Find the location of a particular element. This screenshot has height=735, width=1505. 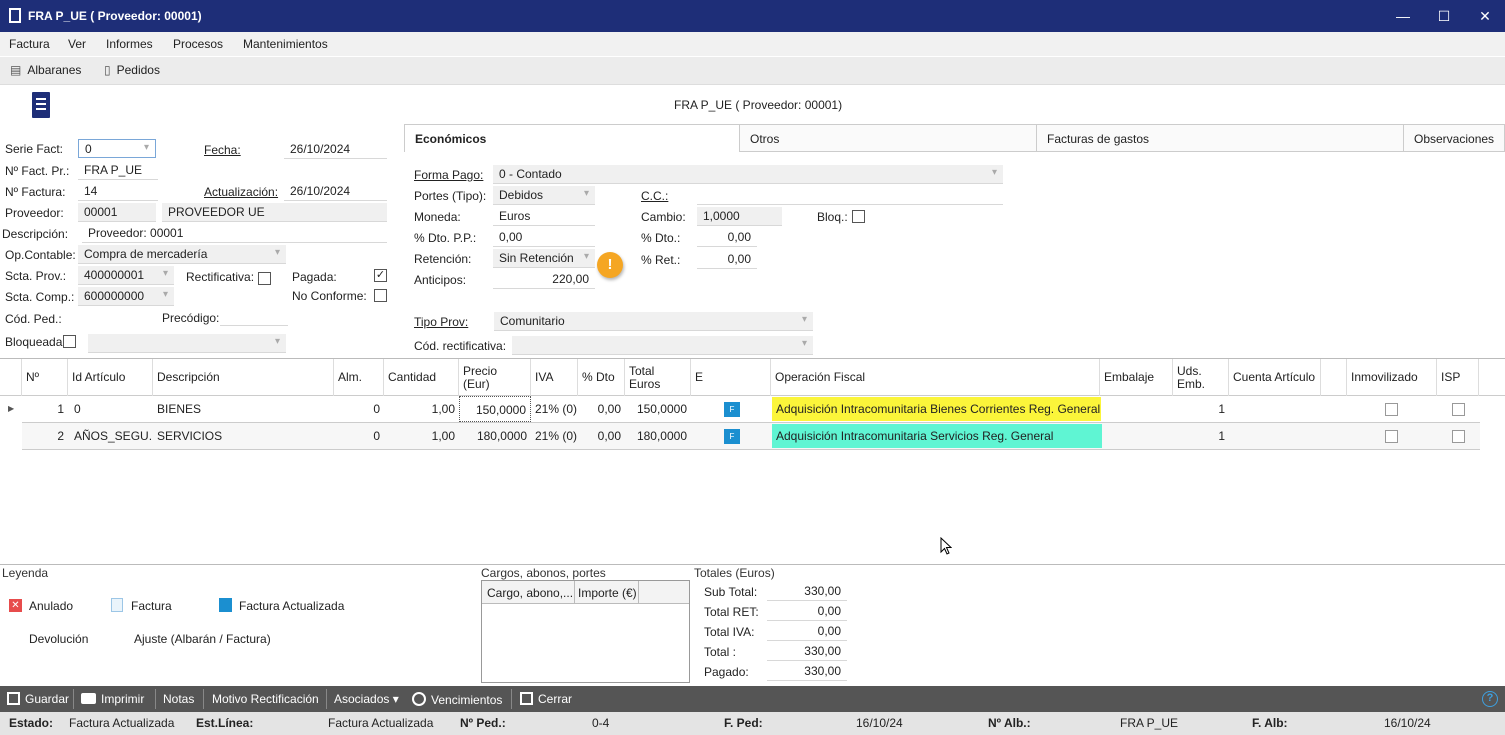

tab-facturas-gastos: Facturas de gastos is located at coordinates (1220, 138).